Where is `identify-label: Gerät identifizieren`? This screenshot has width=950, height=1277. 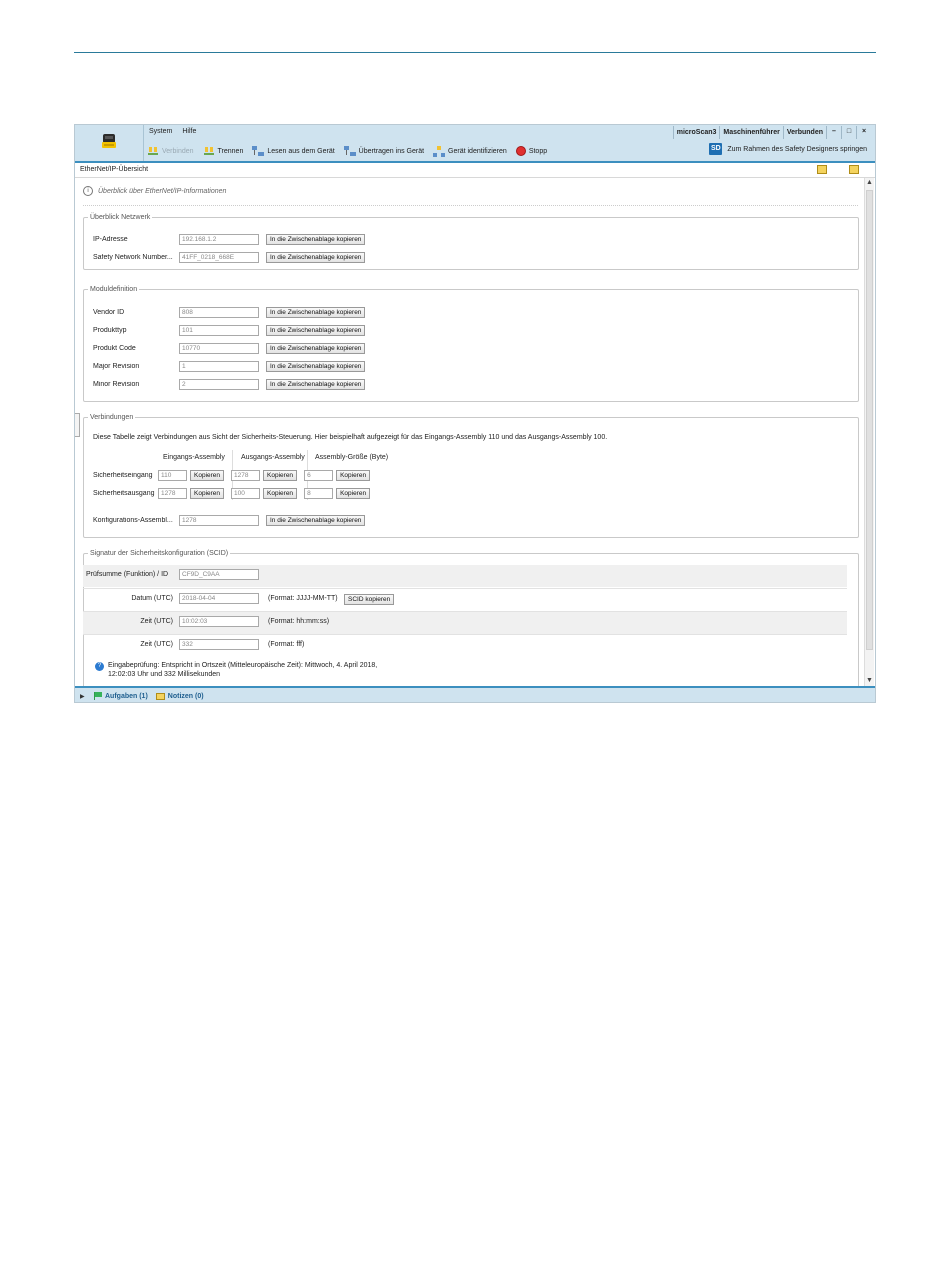
identify-label: Gerät identifizieren is located at coordinates (477, 151).